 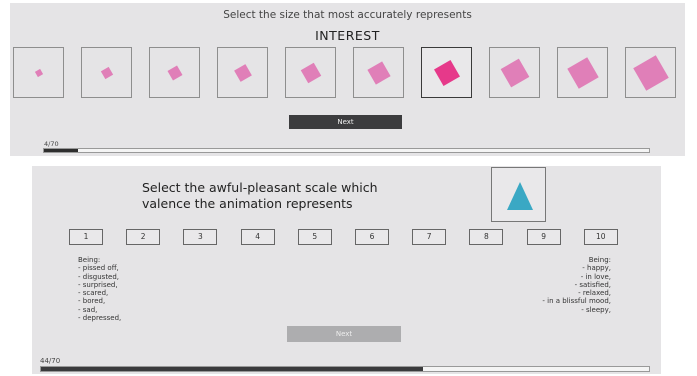 What do you see at coordinates (50, 361) in the screenshot?
I see `progress-label: 44/70` at bounding box center [50, 361].